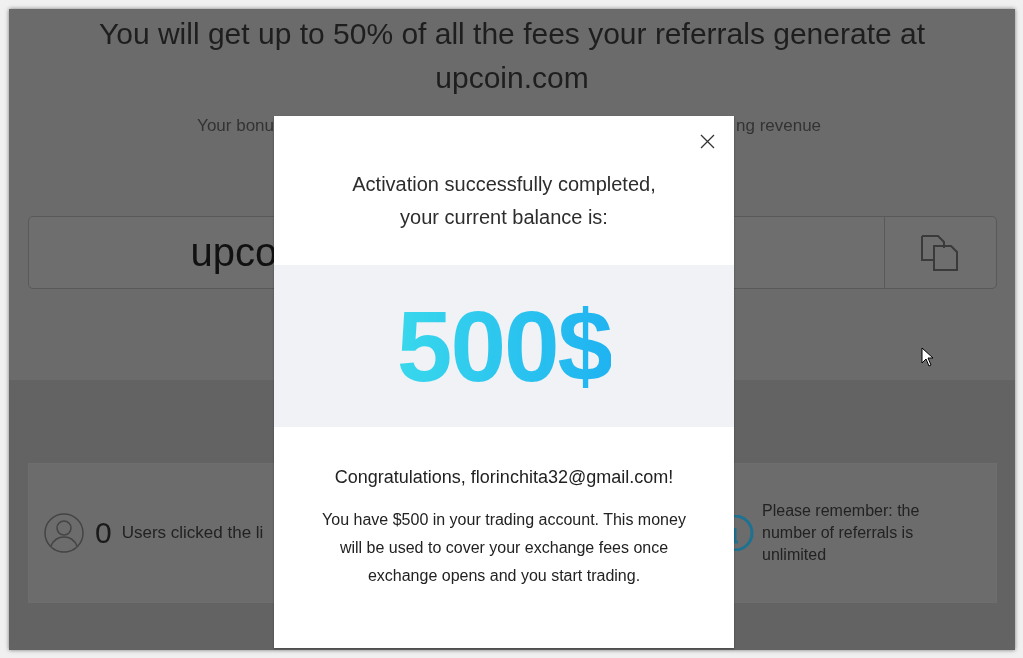  What do you see at coordinates (192, 533) in the screenshot?
I see `stats-label: Users clicked the li` at bounding box center [192, 533].